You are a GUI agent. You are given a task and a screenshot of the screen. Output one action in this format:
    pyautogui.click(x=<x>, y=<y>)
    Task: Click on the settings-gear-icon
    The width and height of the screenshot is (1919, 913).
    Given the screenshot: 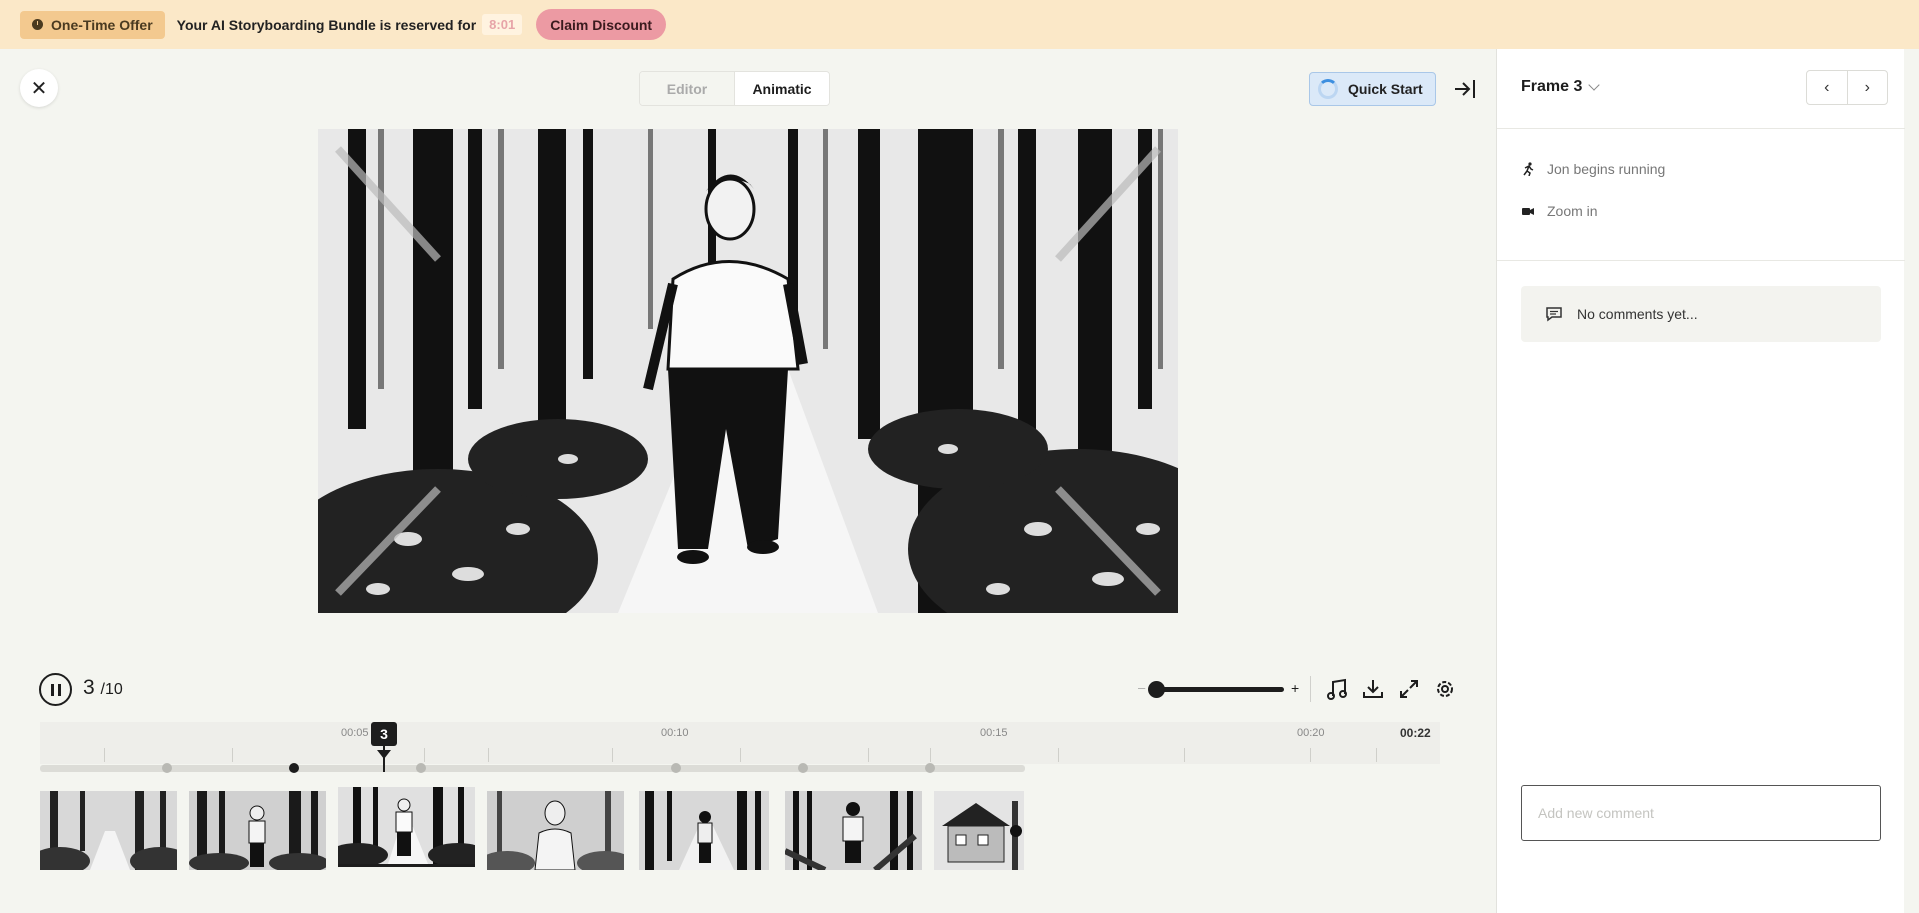 What is the action you would take?
    pyautogui.click(x=1445, y=689)
    